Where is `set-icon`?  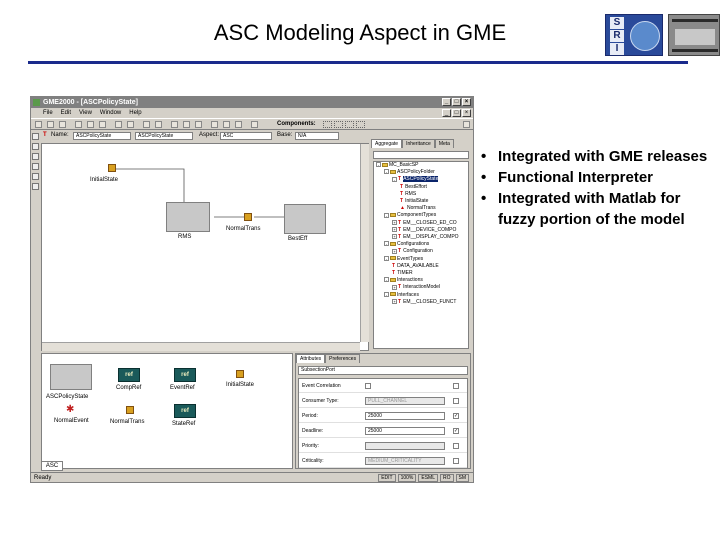
set-icon is located at coordinates (214, 124).